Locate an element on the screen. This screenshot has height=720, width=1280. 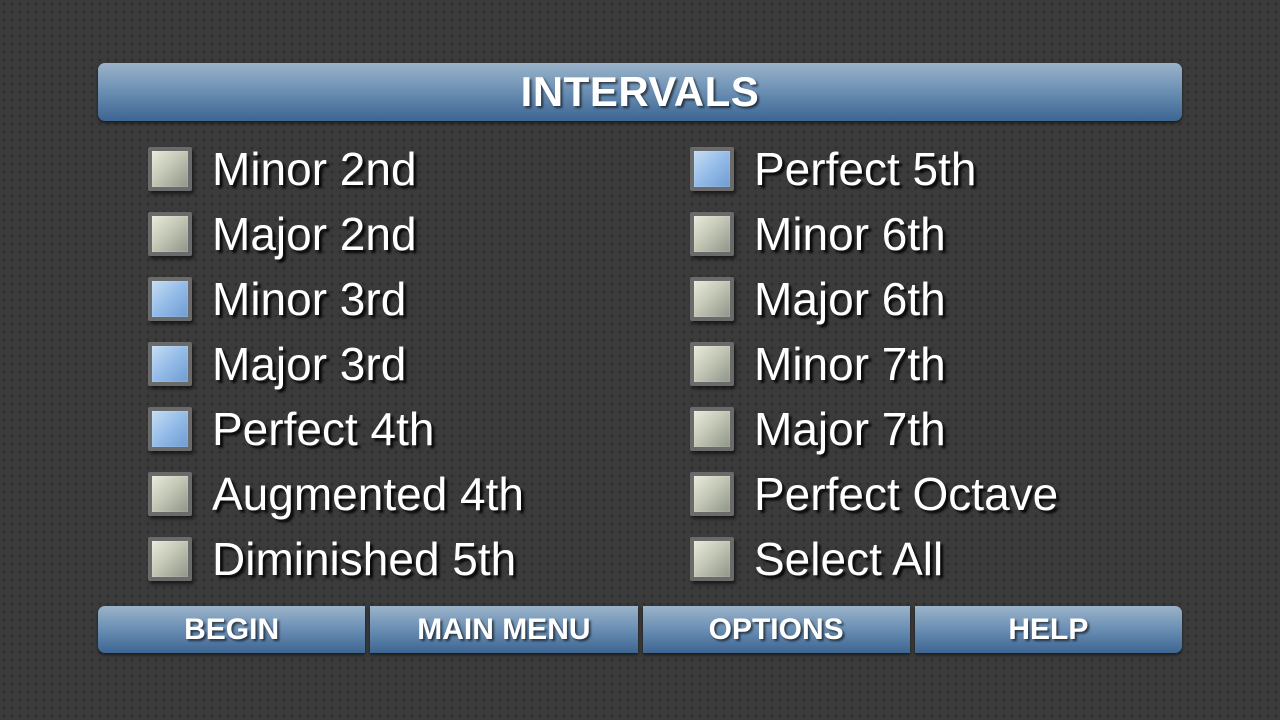
interval-option-major-6th: Major 6th is located at coordinates (874, 298).